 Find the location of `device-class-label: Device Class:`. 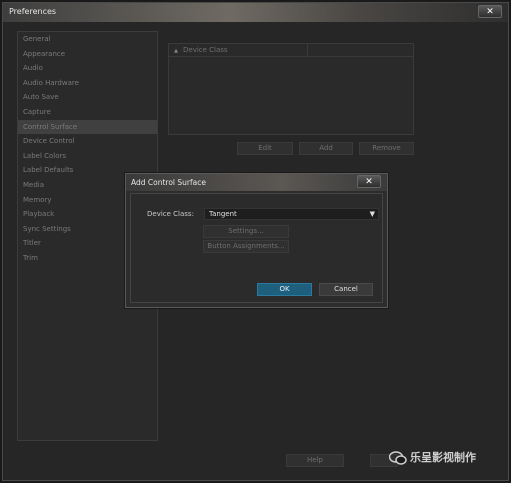

device-class-label: Device Class: is located at coordinates (170, 214).